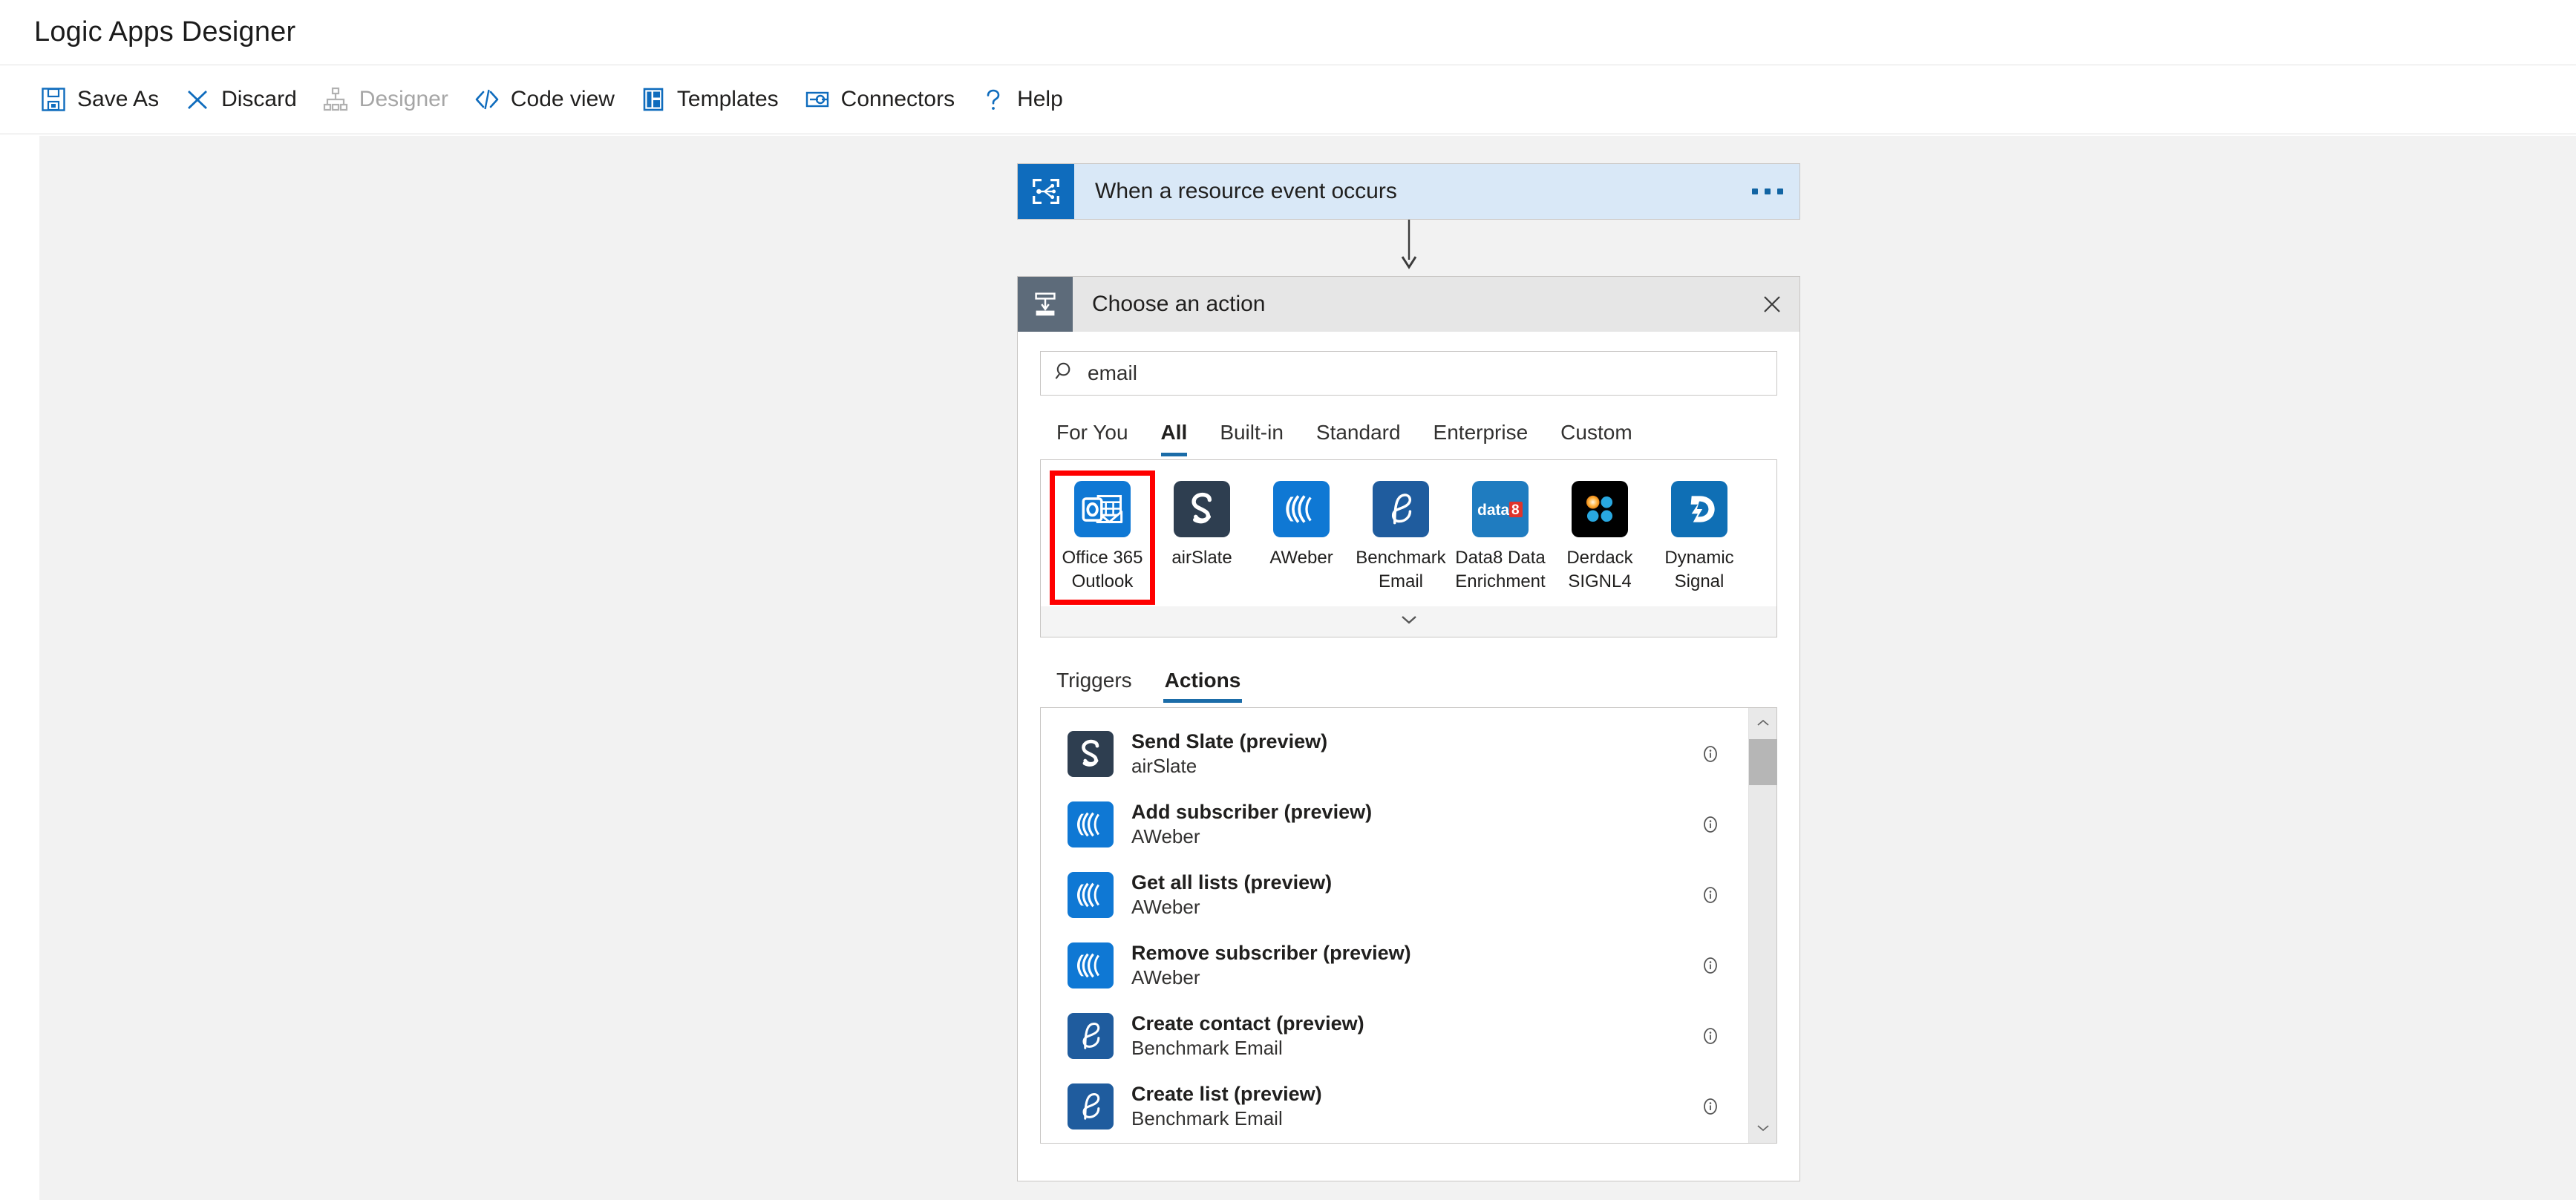 This screenshot has height=1200, width=2576. Describe the element at coordinates (487, 99) in the screenshot. I see `code-view-icon` at that location.